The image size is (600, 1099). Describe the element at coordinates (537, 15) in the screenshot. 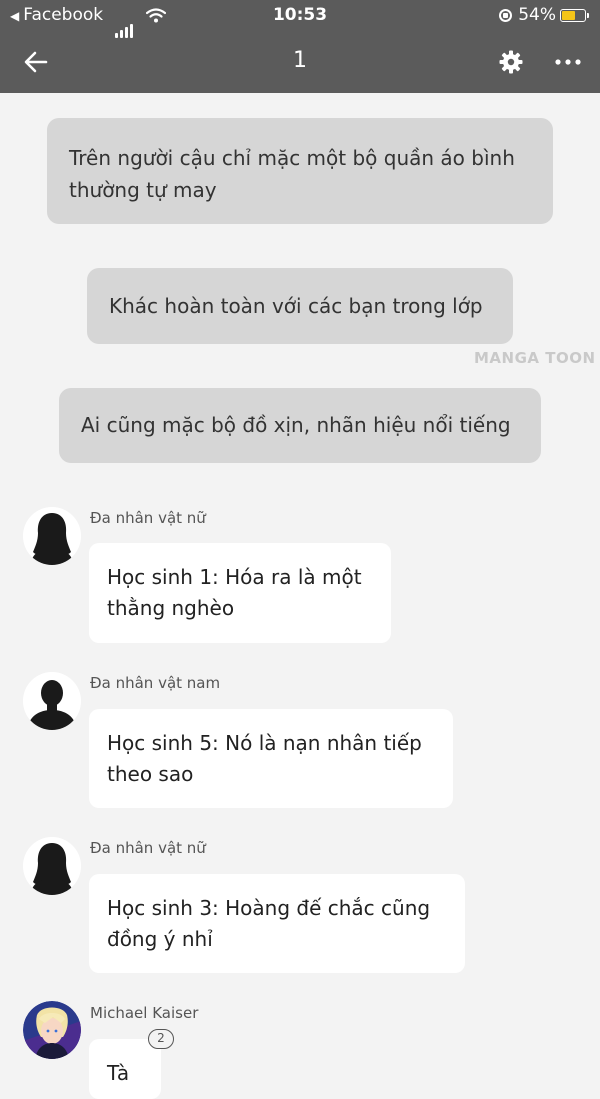

I see `battery-percent: 54%` at that location.